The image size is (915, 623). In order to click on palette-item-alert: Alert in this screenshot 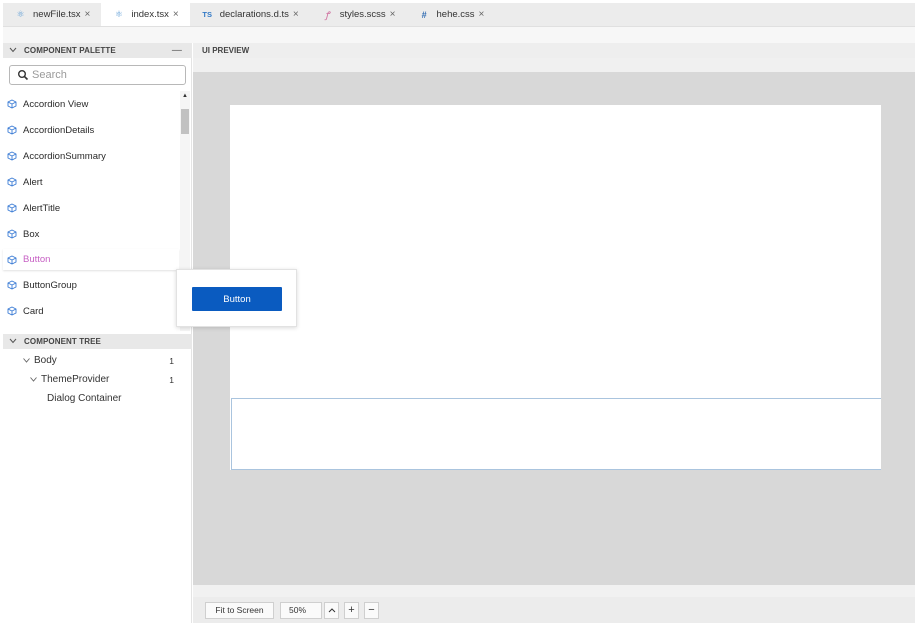, I will do `click(91, 182)`.